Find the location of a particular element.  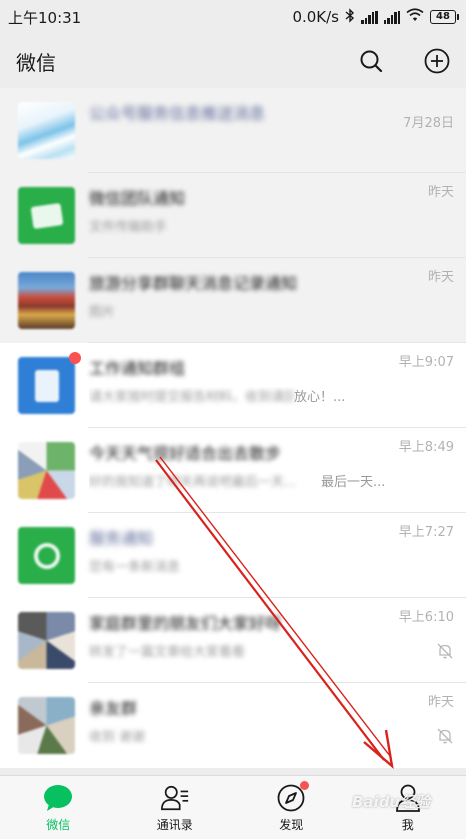

tab-label: 发现 is located at coordinates (291, 824).